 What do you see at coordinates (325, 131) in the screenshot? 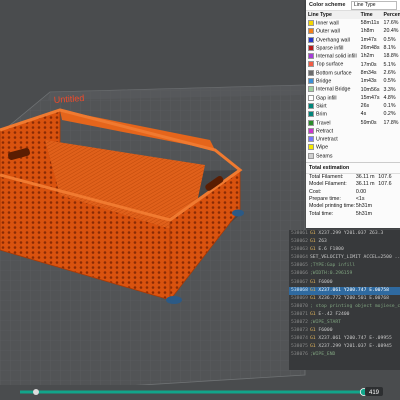
I see `legend-label: Retract` at bounding box center [325, 131].